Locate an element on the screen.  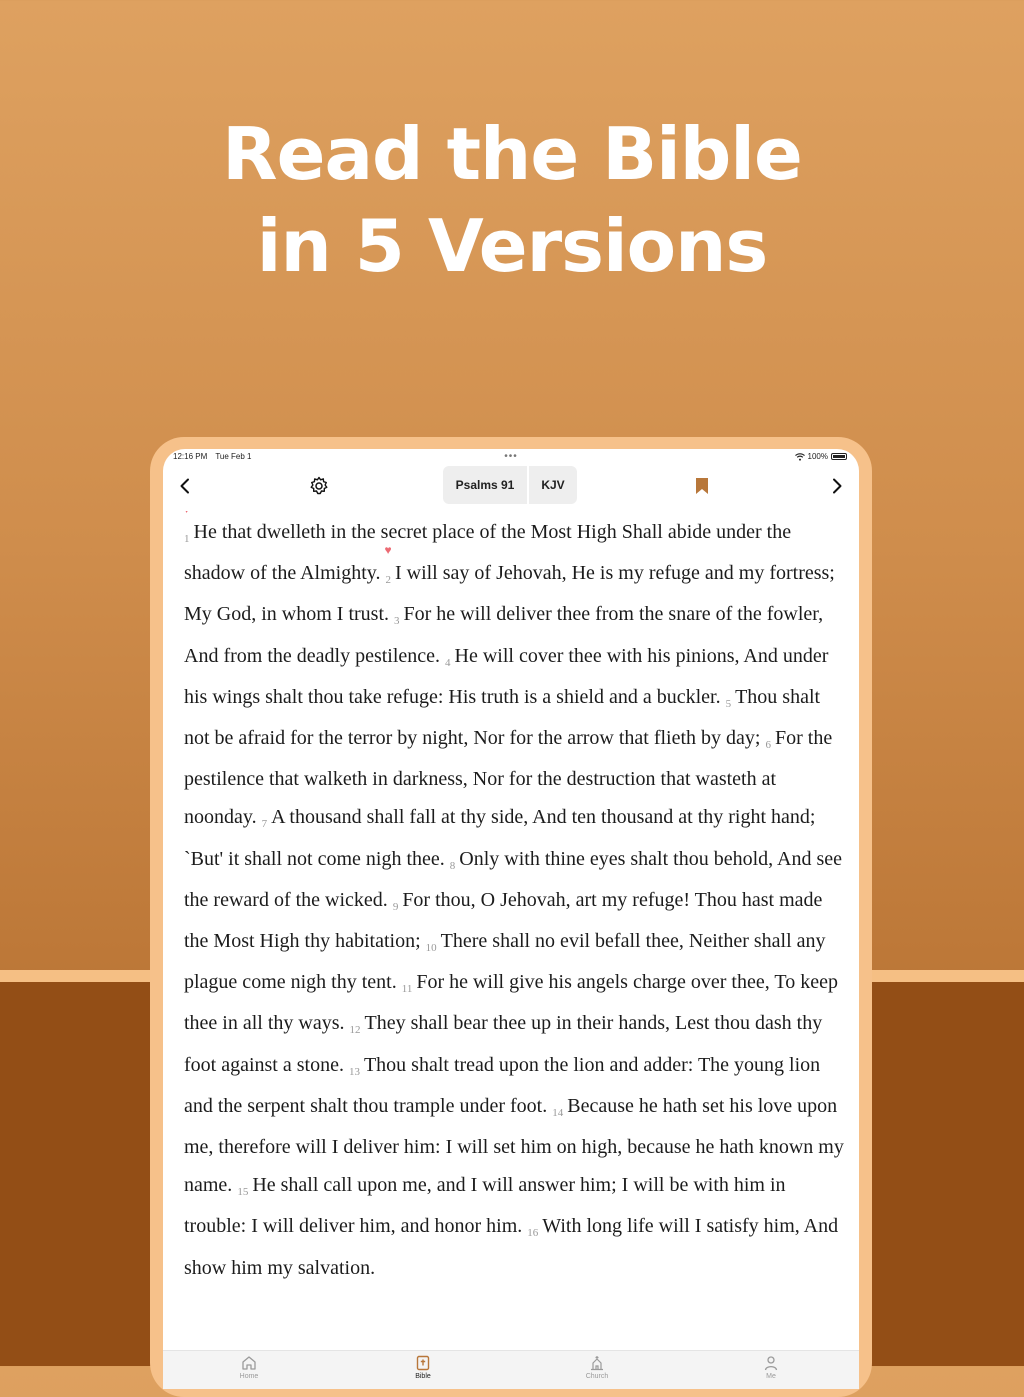
tab-me: Me is located at coordinates (771, 1367).